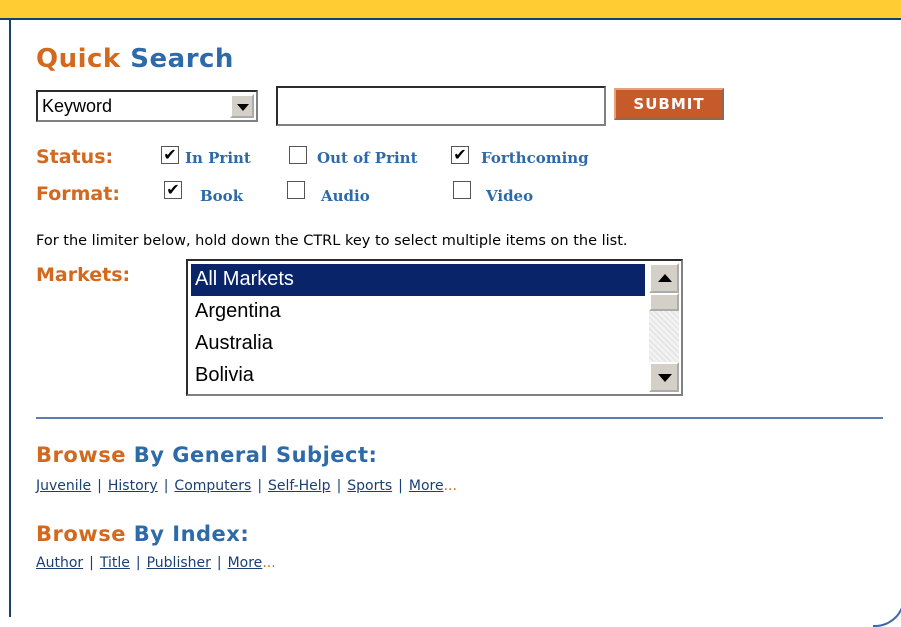 This screenshot has width=901, height=627. Describe the element at coordinates (296, 190) in the screenshot. I see `format-audio-checkbox` at that location.